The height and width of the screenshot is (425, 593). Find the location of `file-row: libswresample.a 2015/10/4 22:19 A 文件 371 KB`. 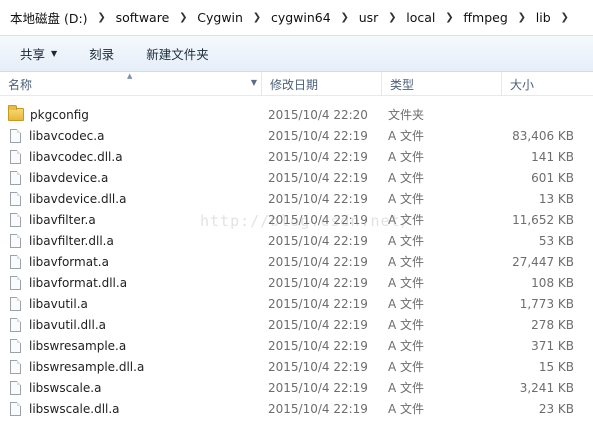

file-row: libswresample.a 2015/10/4 22:19 A 文件 371 KB is located at coordinates (296, 345).